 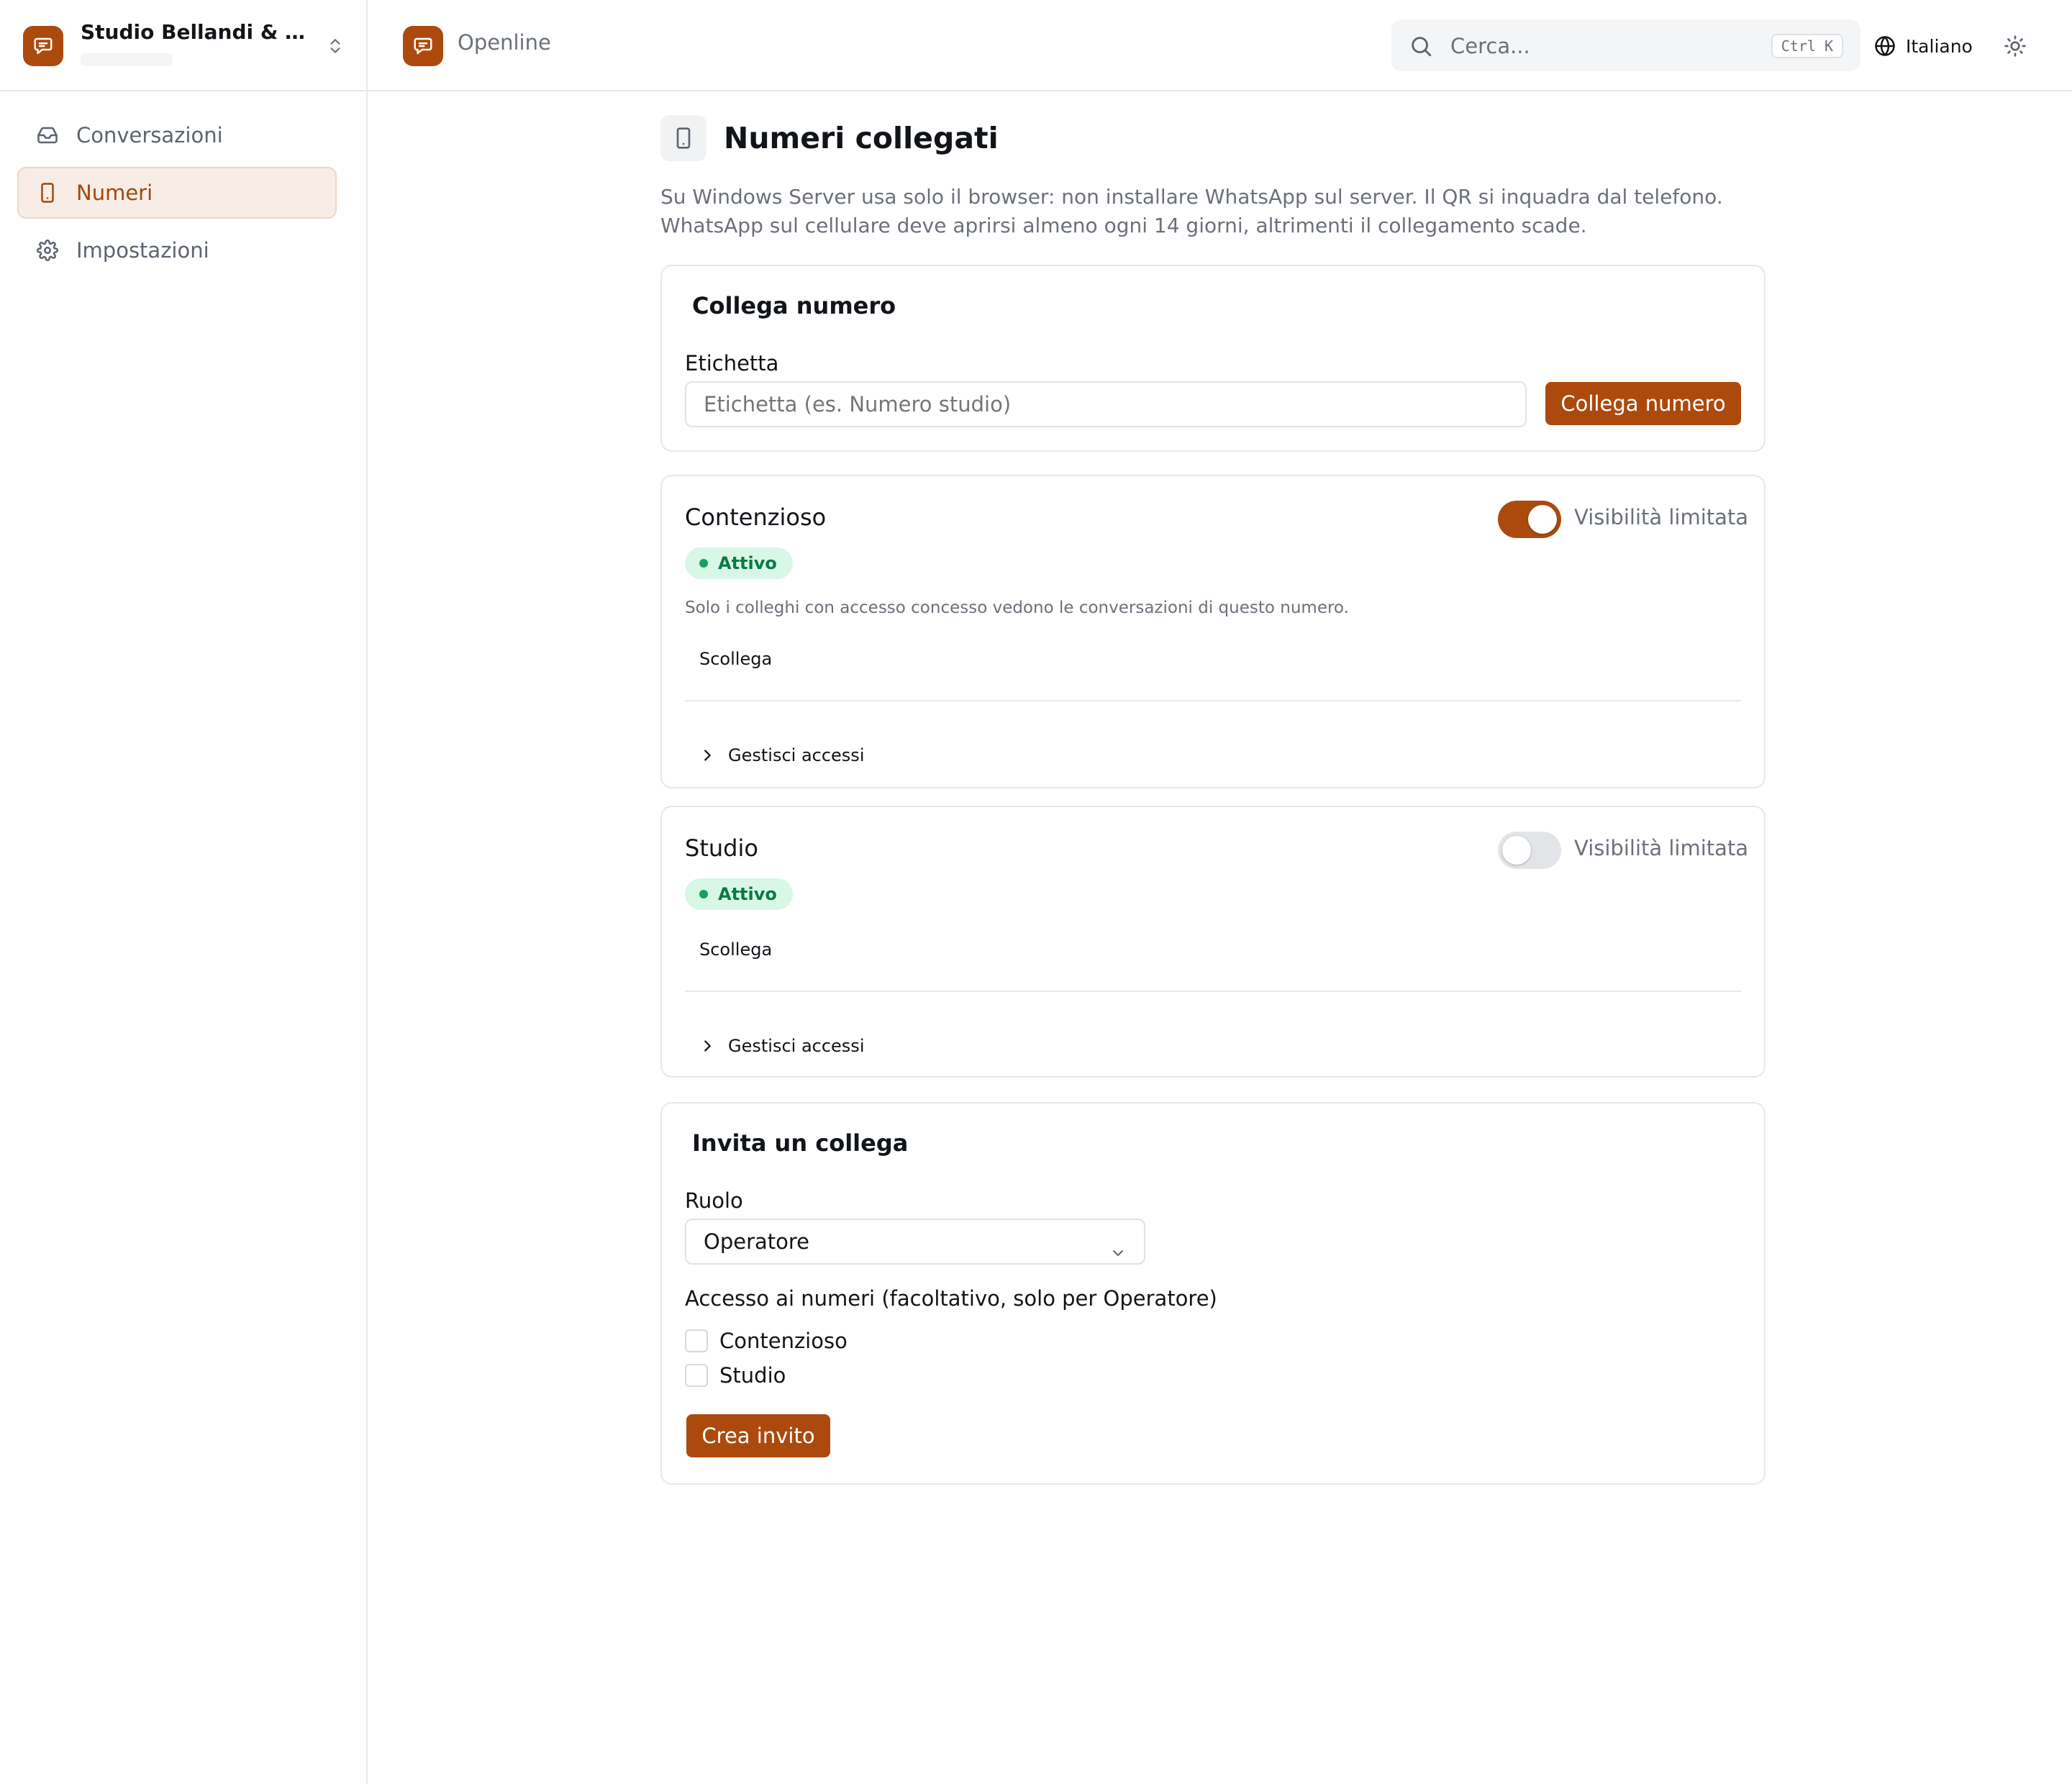 I want to click on inbox-icon, so click(x=47, y=135).